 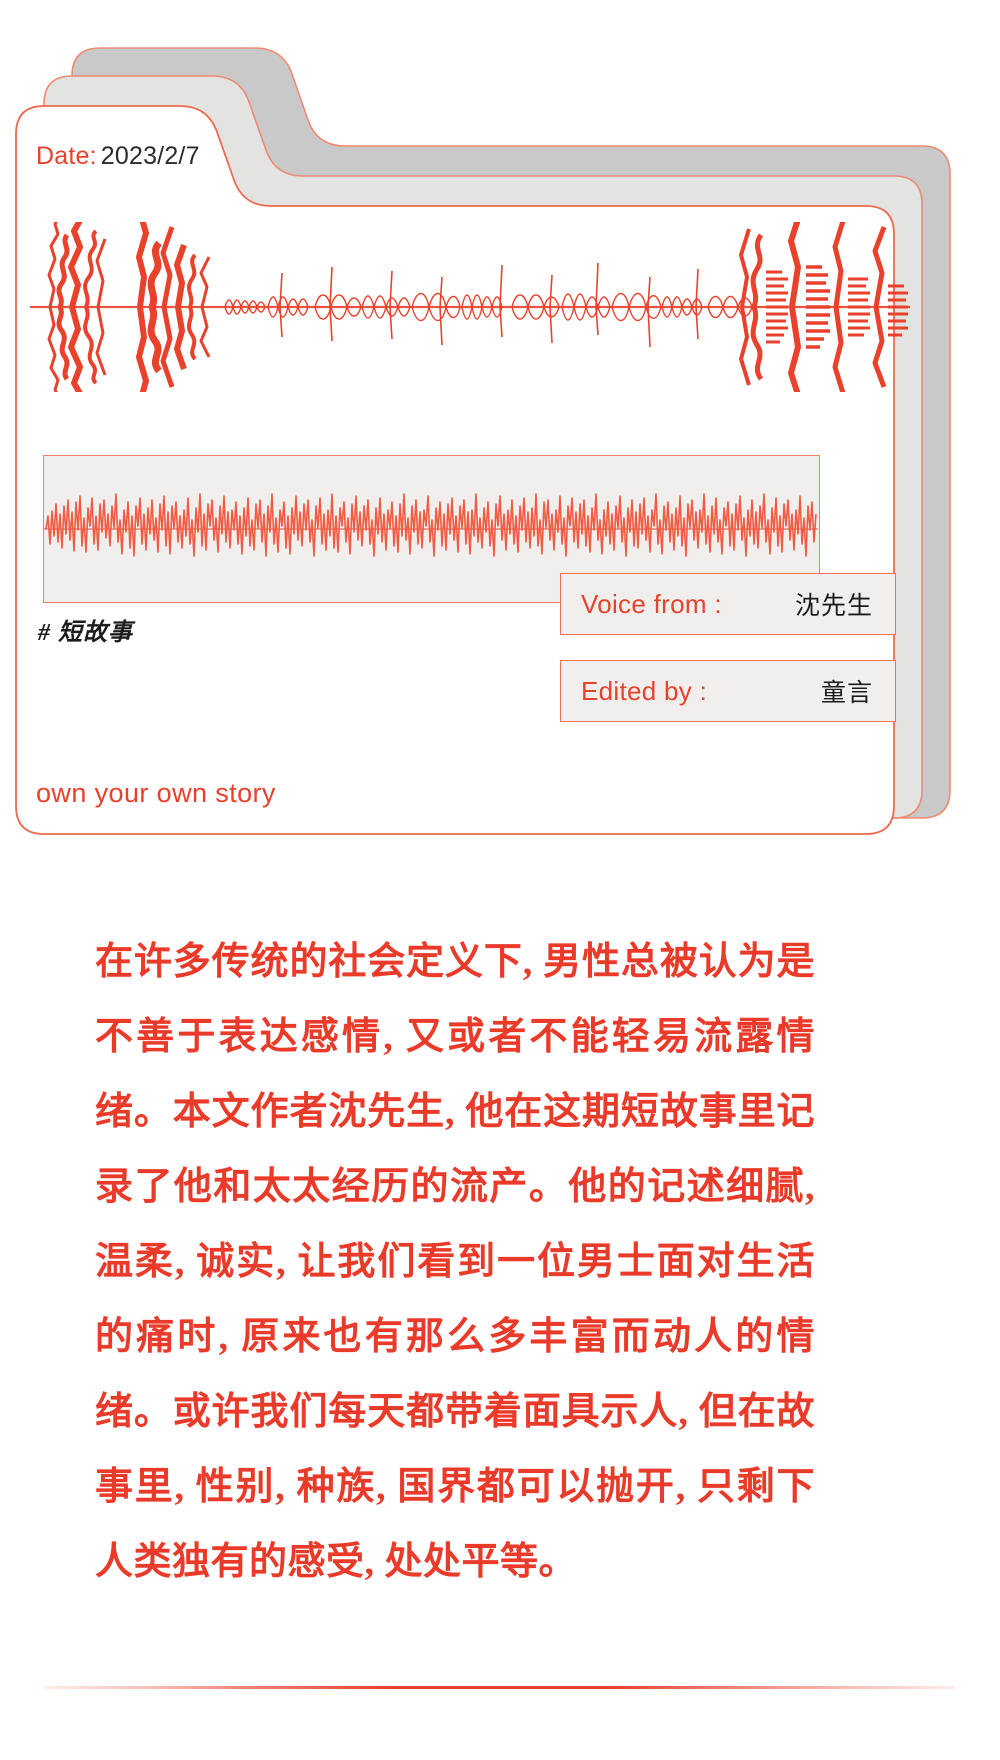 What do you see at coordinates (470, 307) in the screenshot?
I see `audio-waveform-icon` at bounding box center [470, 307].